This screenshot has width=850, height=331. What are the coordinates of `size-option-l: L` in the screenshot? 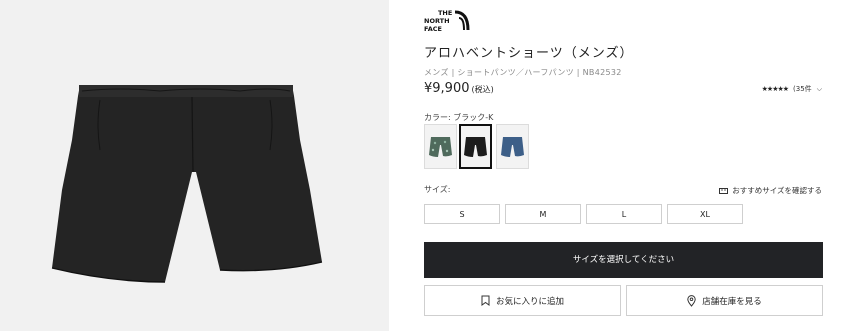 It's located at (624, 214).